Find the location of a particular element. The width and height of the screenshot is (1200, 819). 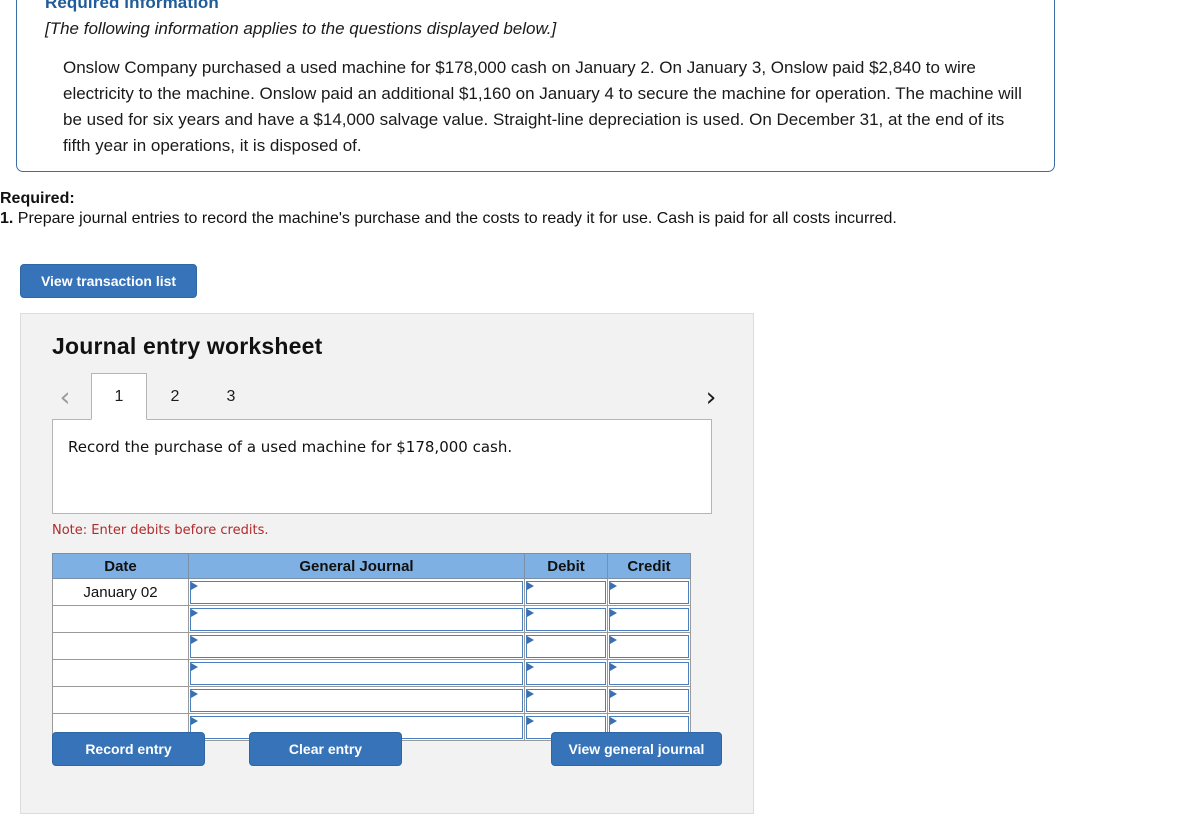

column-header-general-journal: General Journal is located at coordinates (356, 566).